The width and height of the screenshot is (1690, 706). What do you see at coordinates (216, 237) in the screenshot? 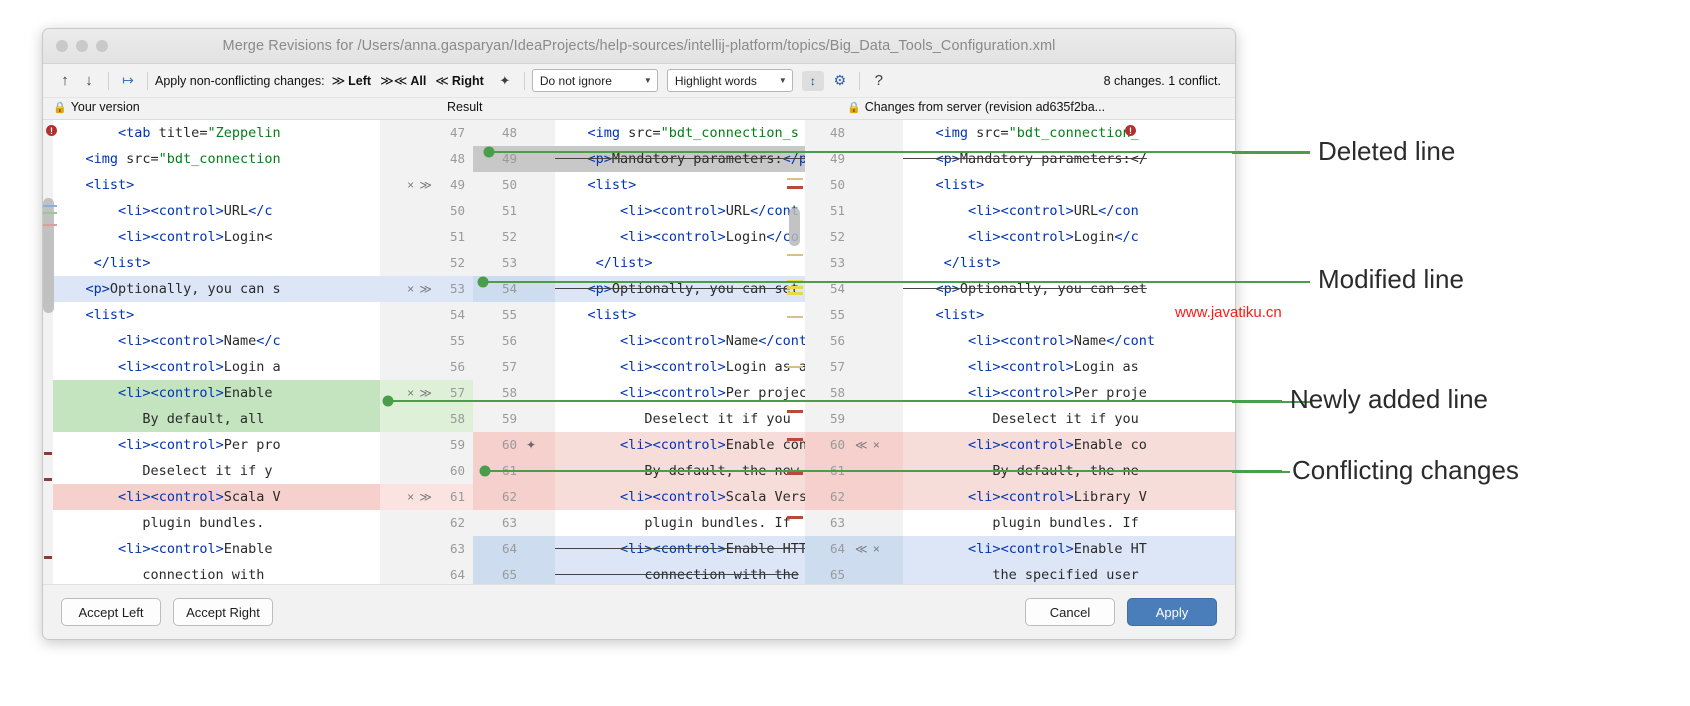
I see `code-line: <li><control>Login<` at bounding box center [216, 237].